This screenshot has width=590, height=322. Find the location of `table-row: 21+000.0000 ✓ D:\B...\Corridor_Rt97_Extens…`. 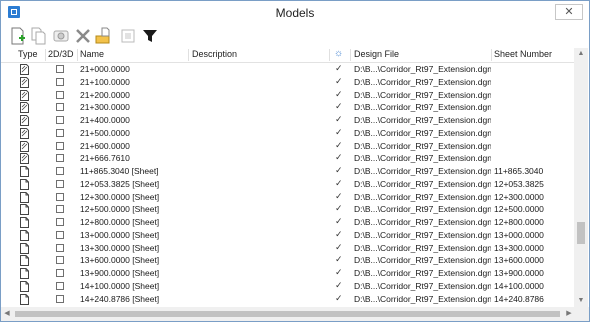

table-row: 21+000.0000 ✓ D:\B...\Corridor_Rt97_Extens… is located at coordinates (287, 69).